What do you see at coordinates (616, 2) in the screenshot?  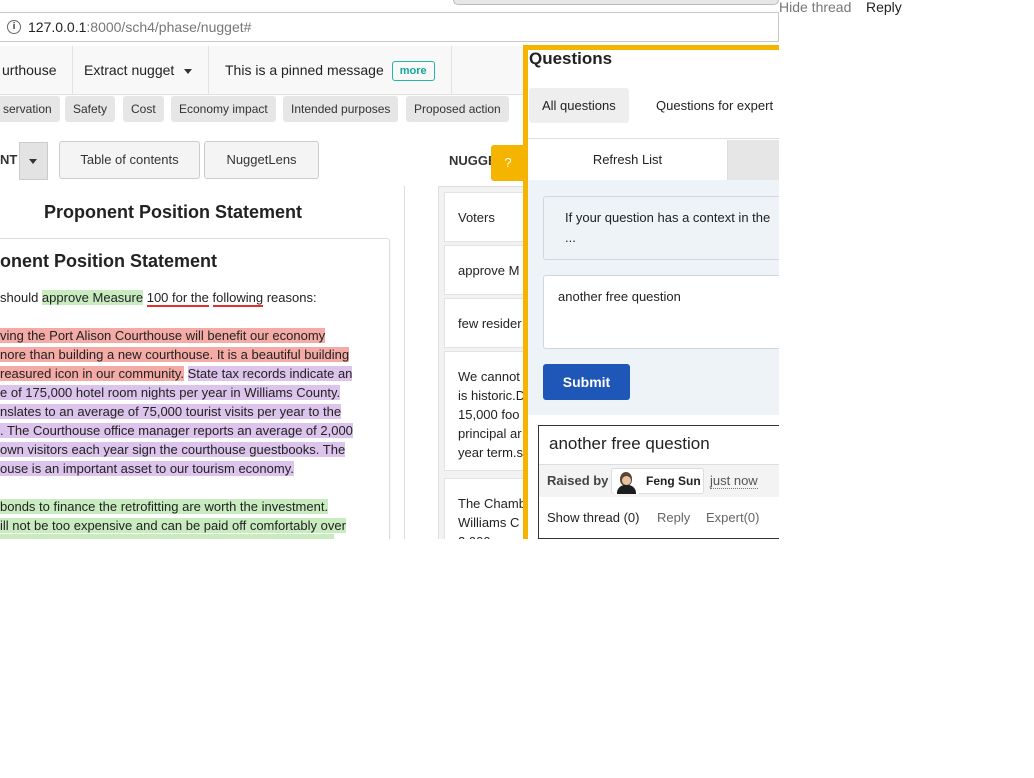 I see `browser-tab-strip` at bounding box center [616, 2].